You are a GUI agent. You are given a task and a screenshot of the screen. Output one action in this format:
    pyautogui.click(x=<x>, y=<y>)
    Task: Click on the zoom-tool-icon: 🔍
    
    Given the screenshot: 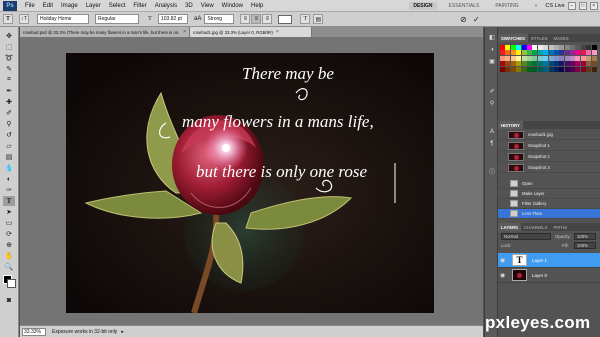 What is the action you would take?
    pyautogui.click(x=9, y=267)
    